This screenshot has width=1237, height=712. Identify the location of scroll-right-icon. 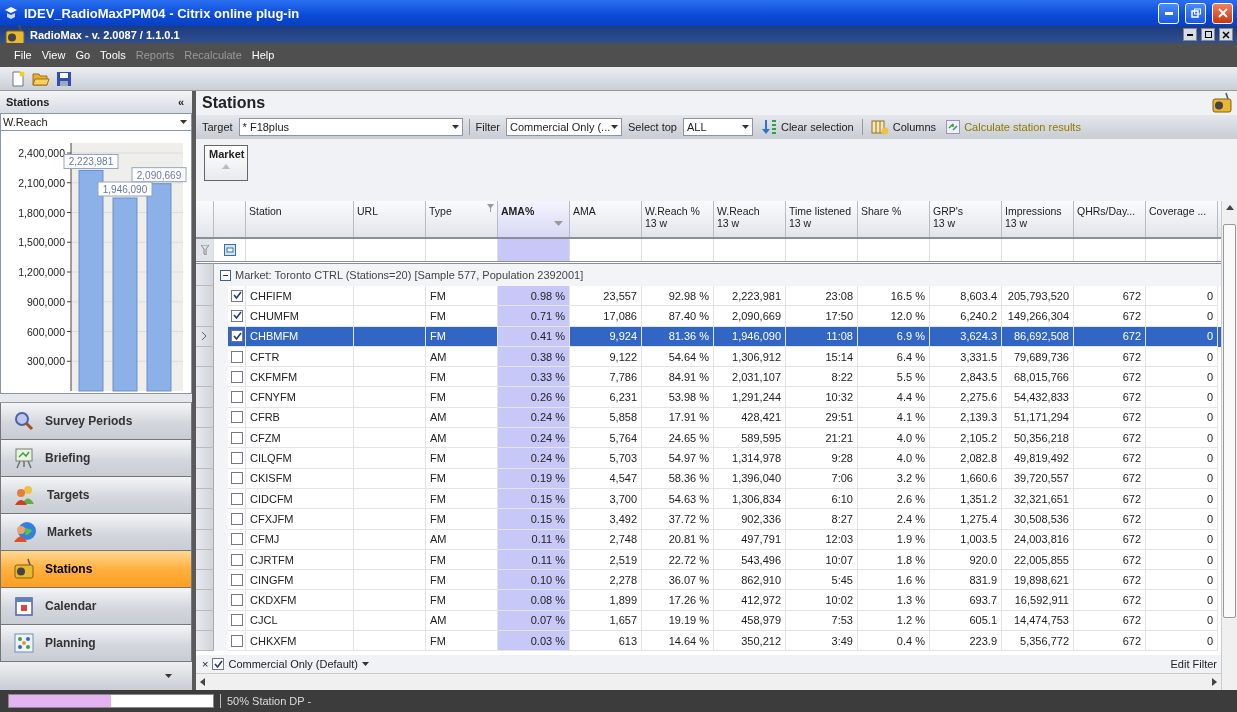
(1214, 682).